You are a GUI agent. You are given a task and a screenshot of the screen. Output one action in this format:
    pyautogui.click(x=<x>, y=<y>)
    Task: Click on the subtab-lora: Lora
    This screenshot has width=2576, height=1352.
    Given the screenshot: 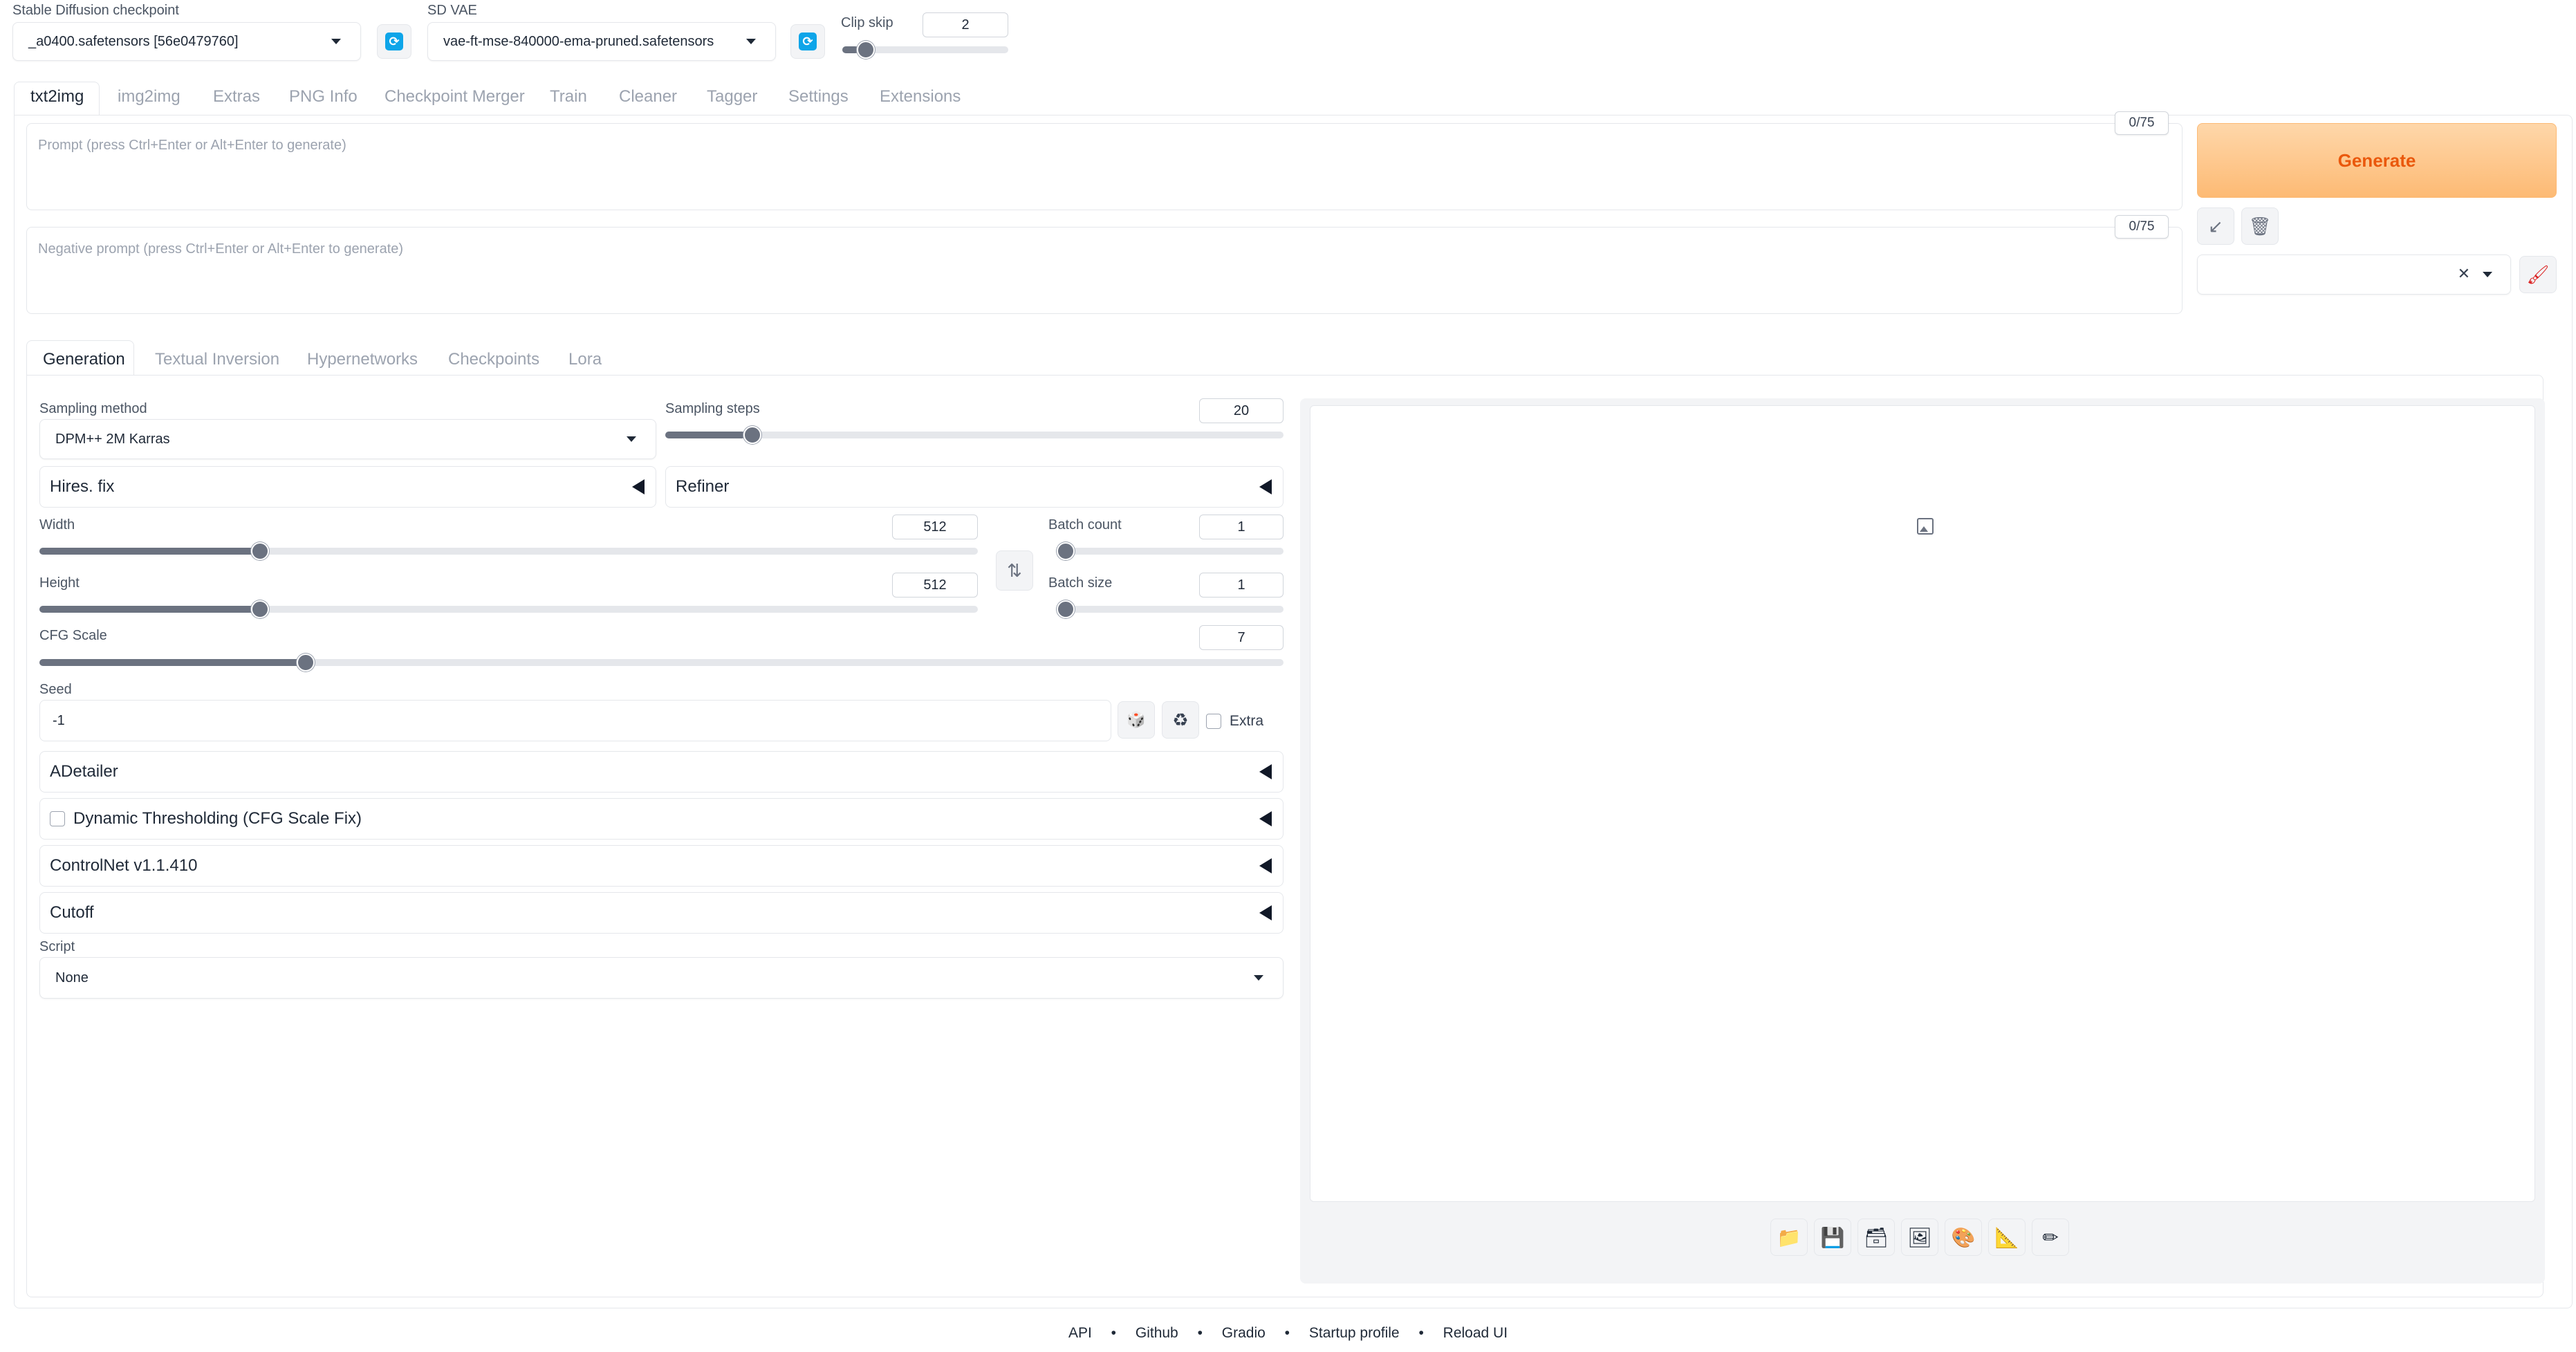 What is the action you would take?
    pyautogui.click(x=585, y=359)
    